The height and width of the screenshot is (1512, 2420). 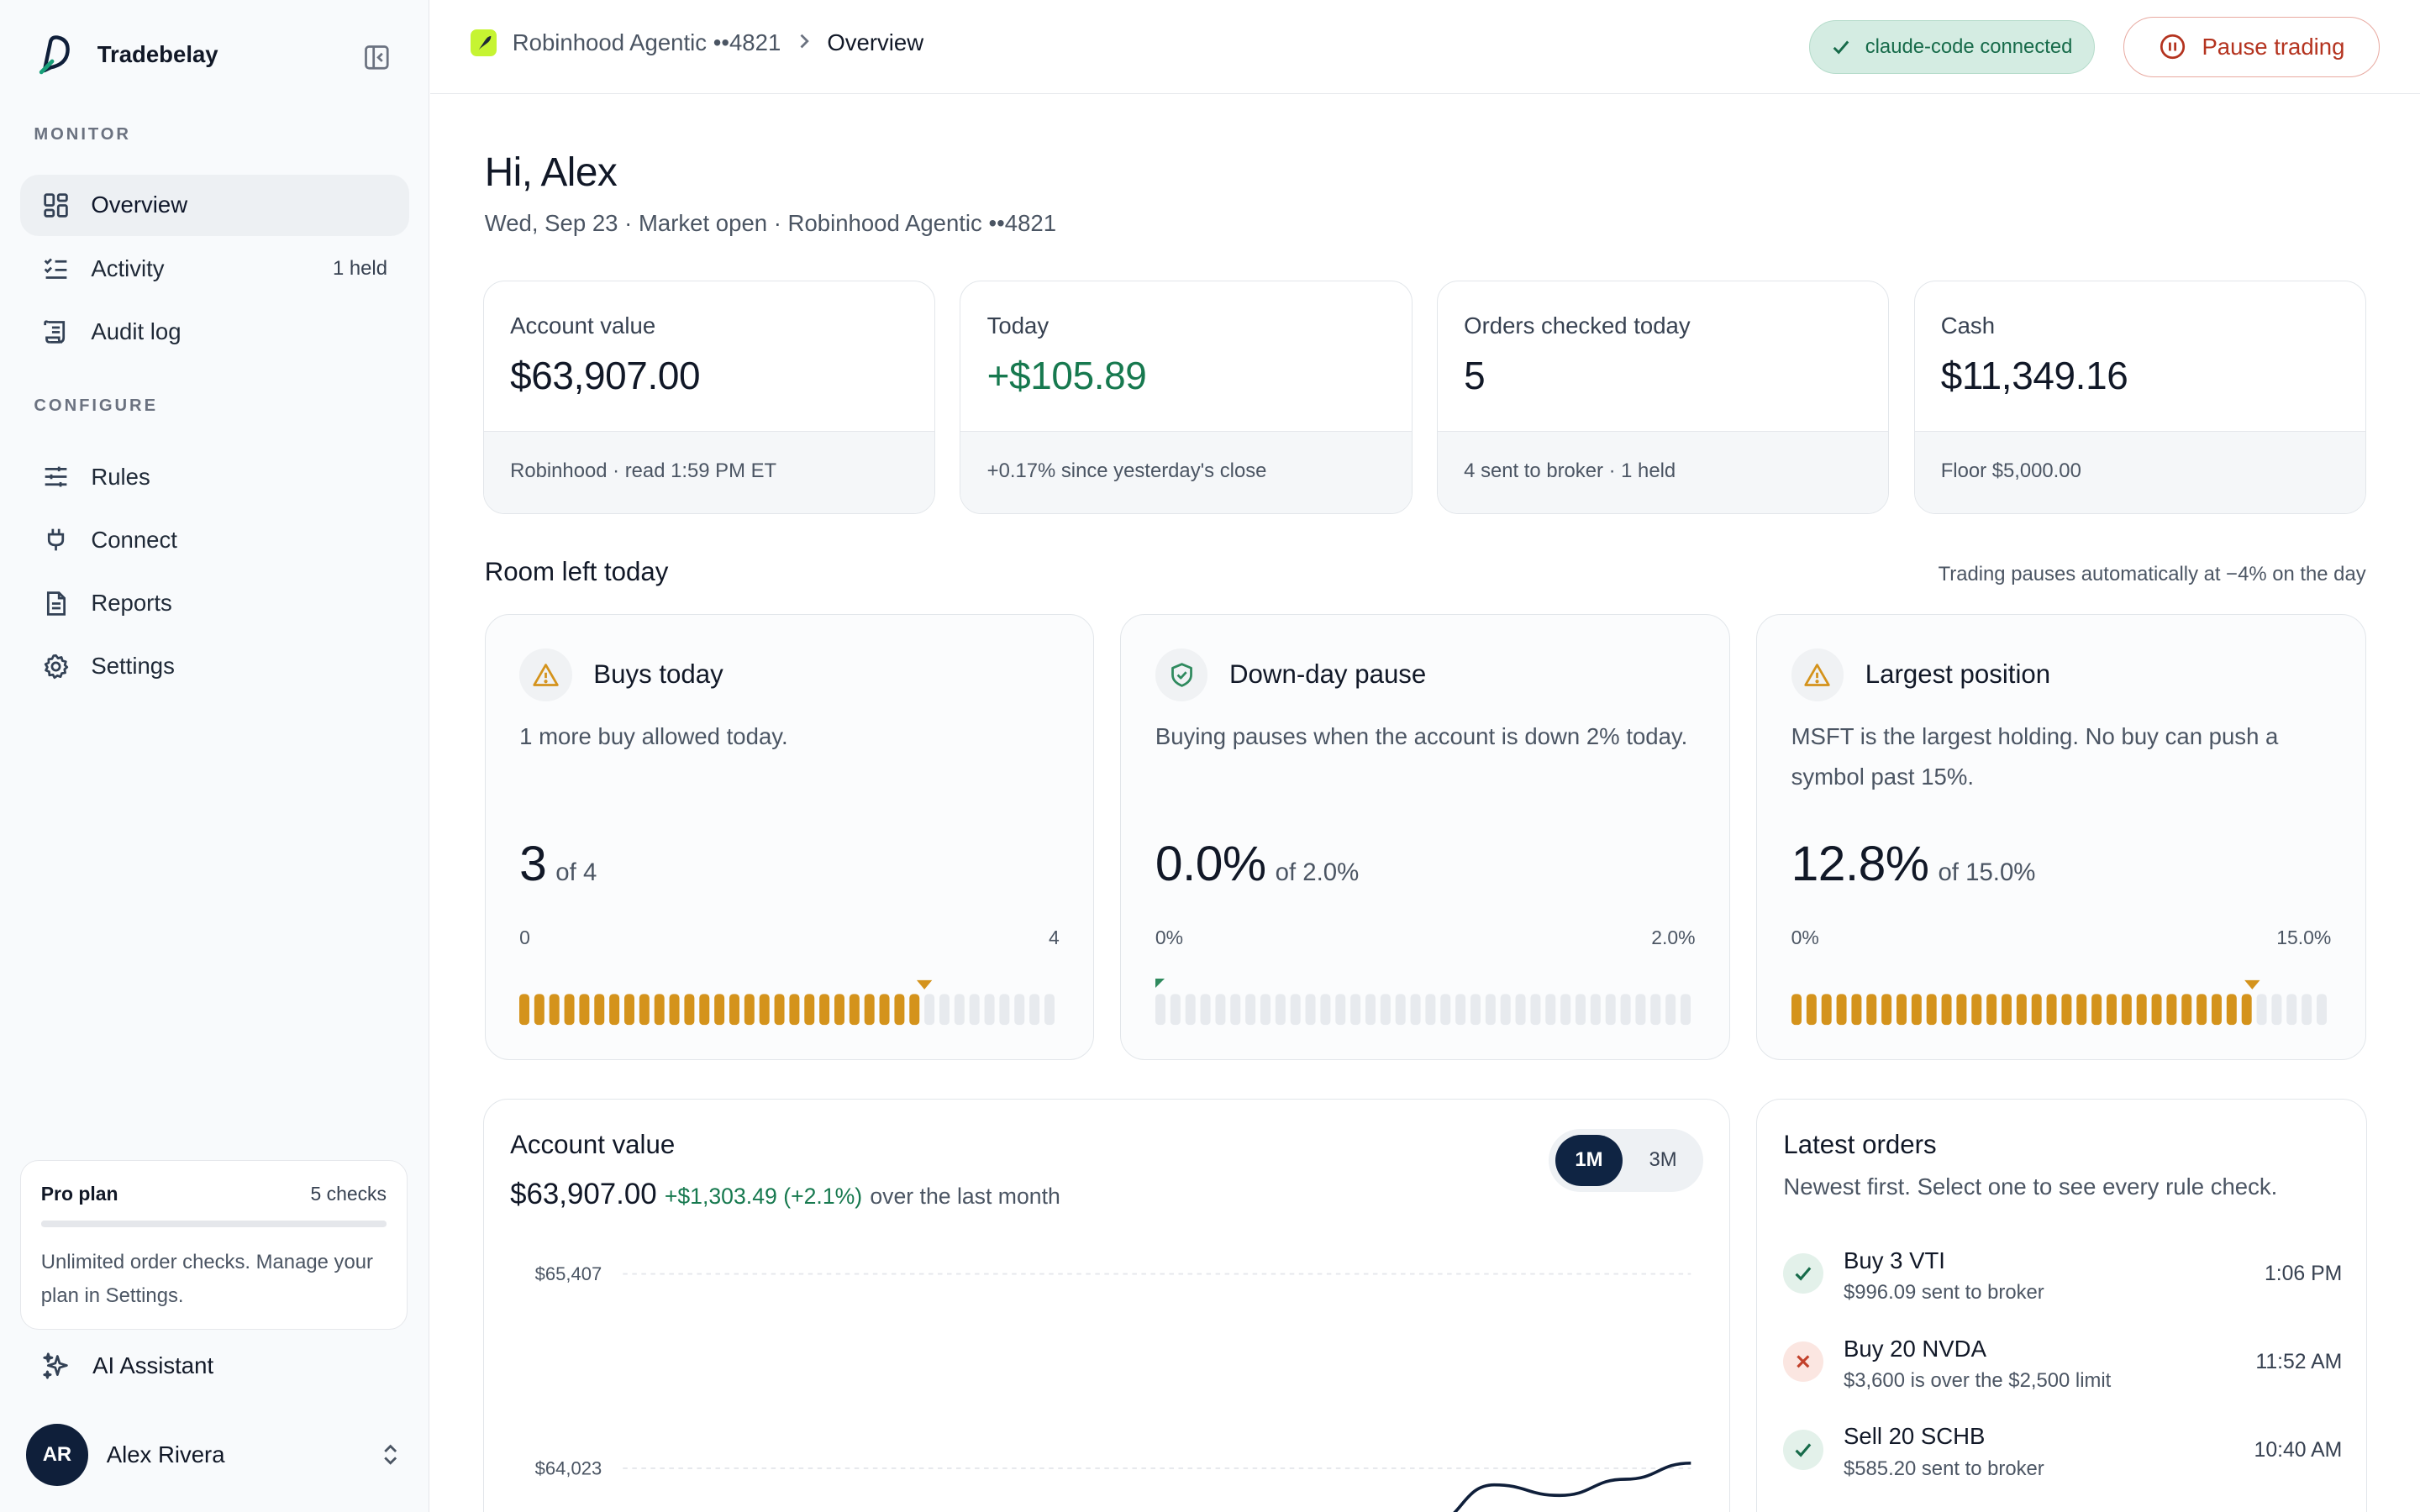 What do you see at coordinates (79, 1193) in the screenshot?
I see `plan-title: Pro plan` at bounding box center [79, 1193].